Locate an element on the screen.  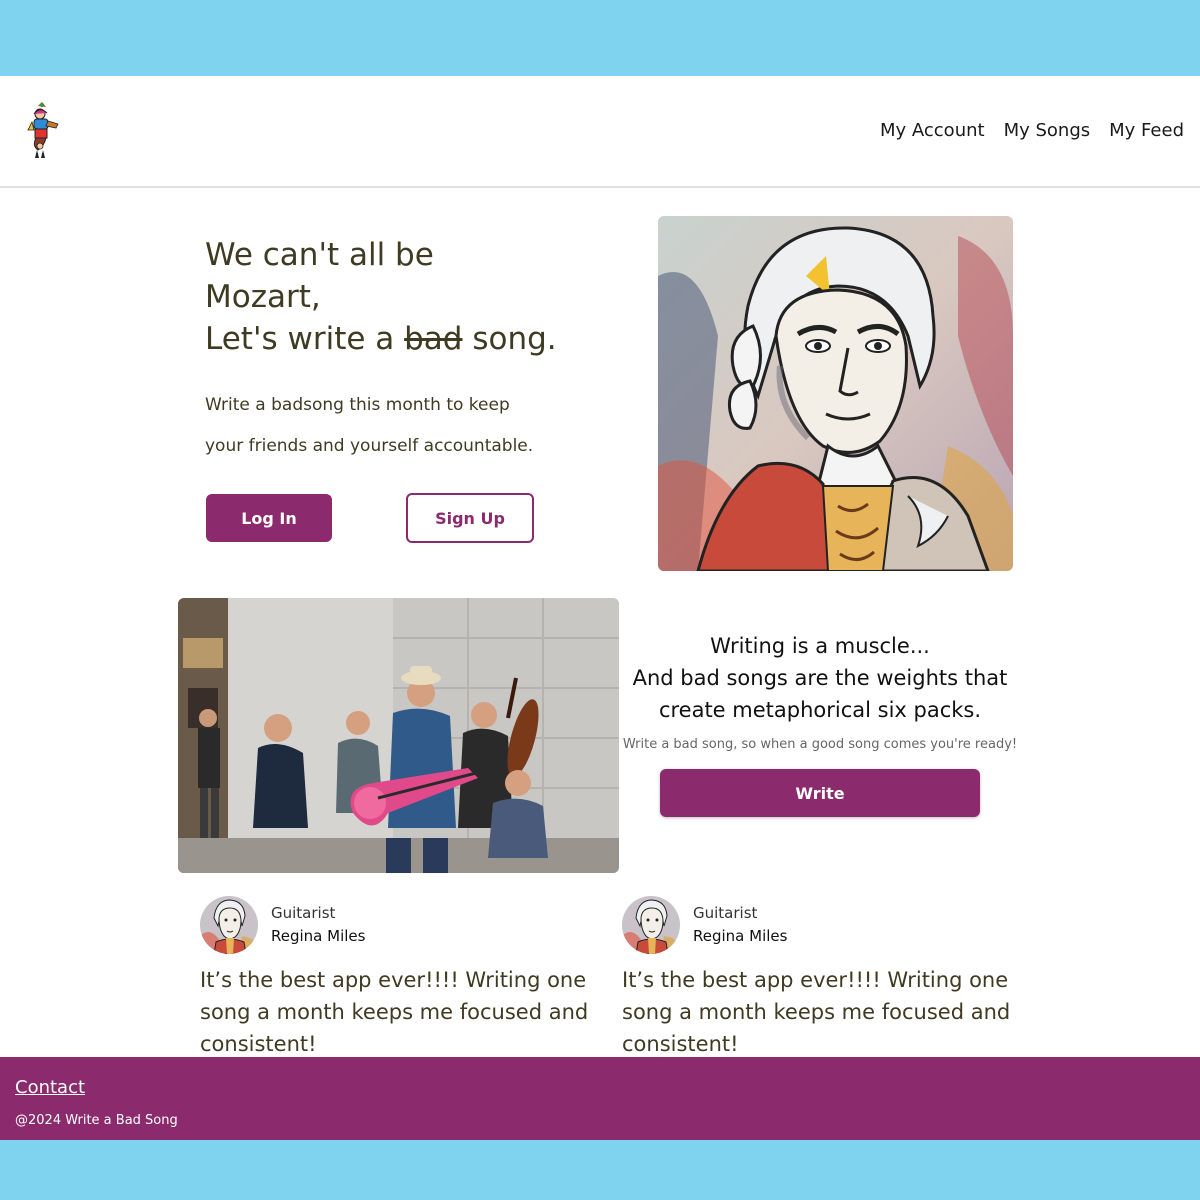
hero-title-line1: We can't all be is located at coordinates (319, 255).